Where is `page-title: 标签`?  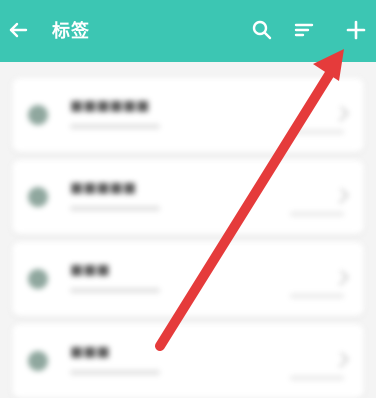
page-title: 标签 is located at coordinates (71, 31).